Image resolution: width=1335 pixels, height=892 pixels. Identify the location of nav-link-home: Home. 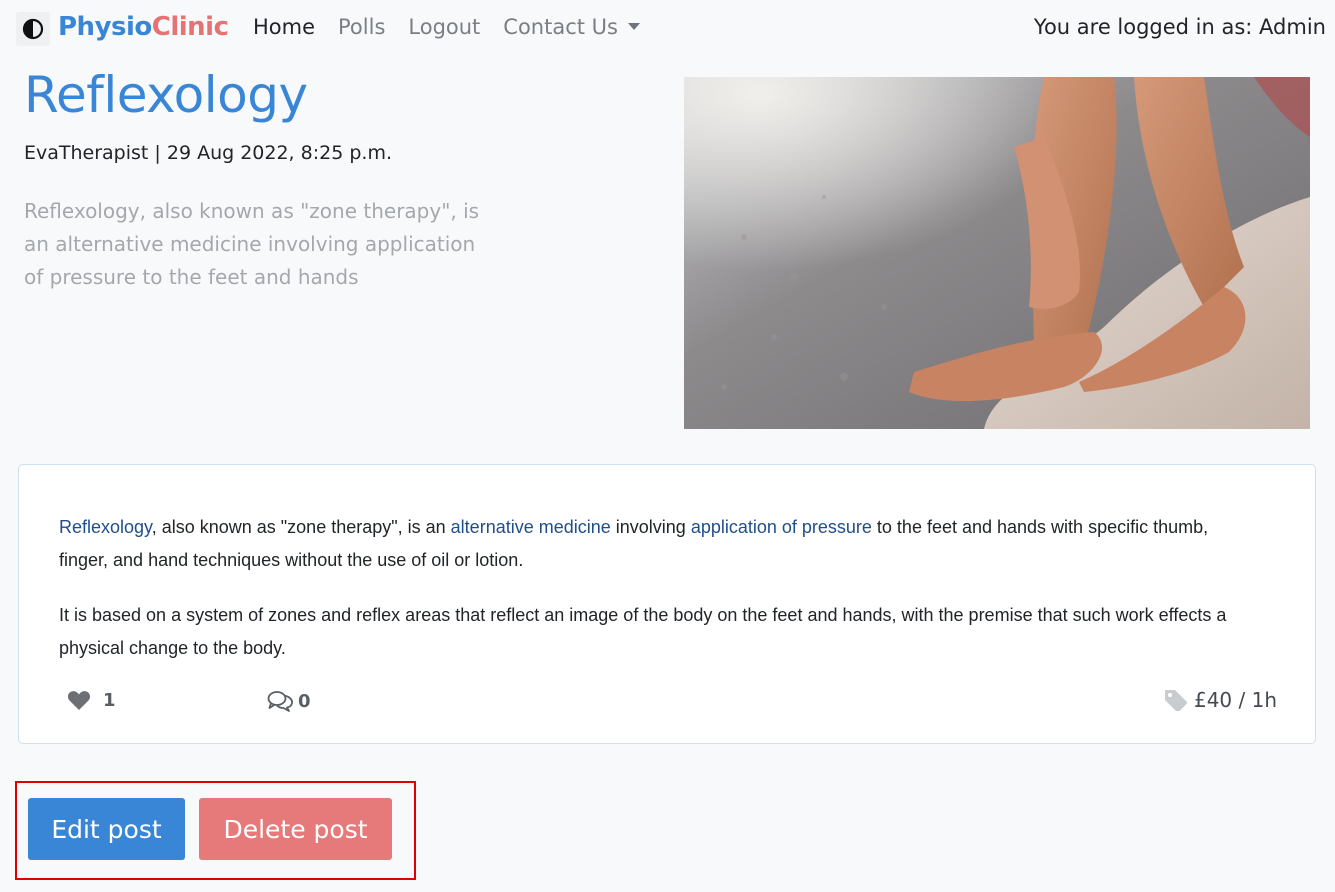
(284, 27).